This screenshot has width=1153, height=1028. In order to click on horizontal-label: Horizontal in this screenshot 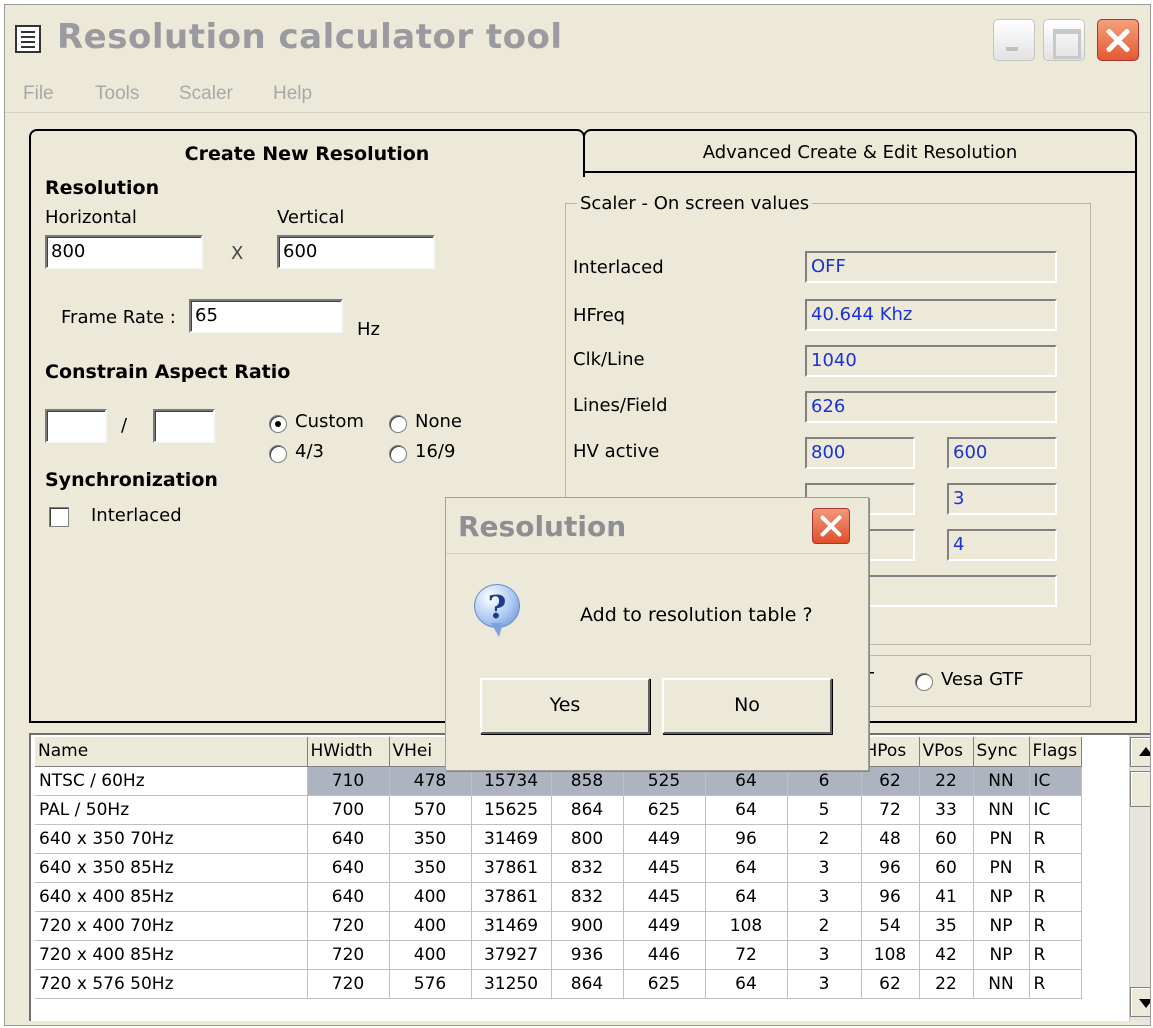, I will do `click(91, 217)`.